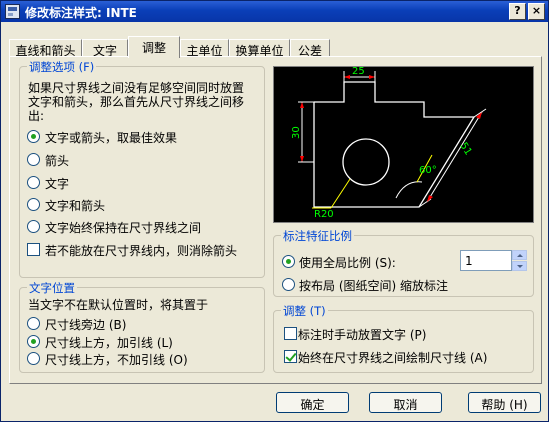  Describe the element at coordinates (362, 334) in the screenshot. I see `checkbox-label: 标注时手动放置文字 (P)` at that location.